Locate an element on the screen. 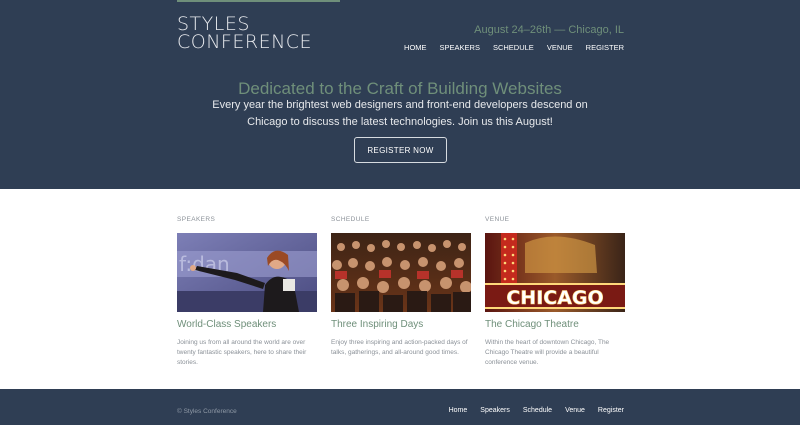  nav-speakers: SPEAKERS is located at coordinates (460, 47).